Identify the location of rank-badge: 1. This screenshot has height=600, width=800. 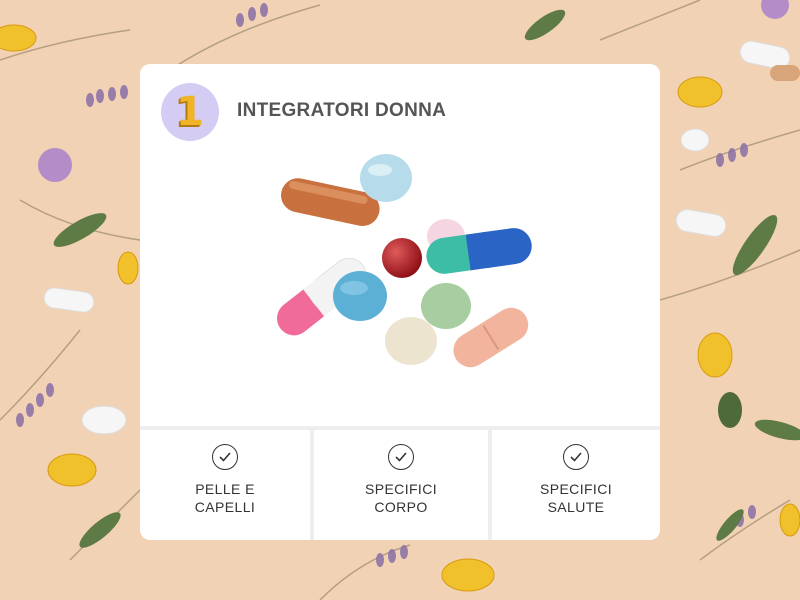
(190, 112).